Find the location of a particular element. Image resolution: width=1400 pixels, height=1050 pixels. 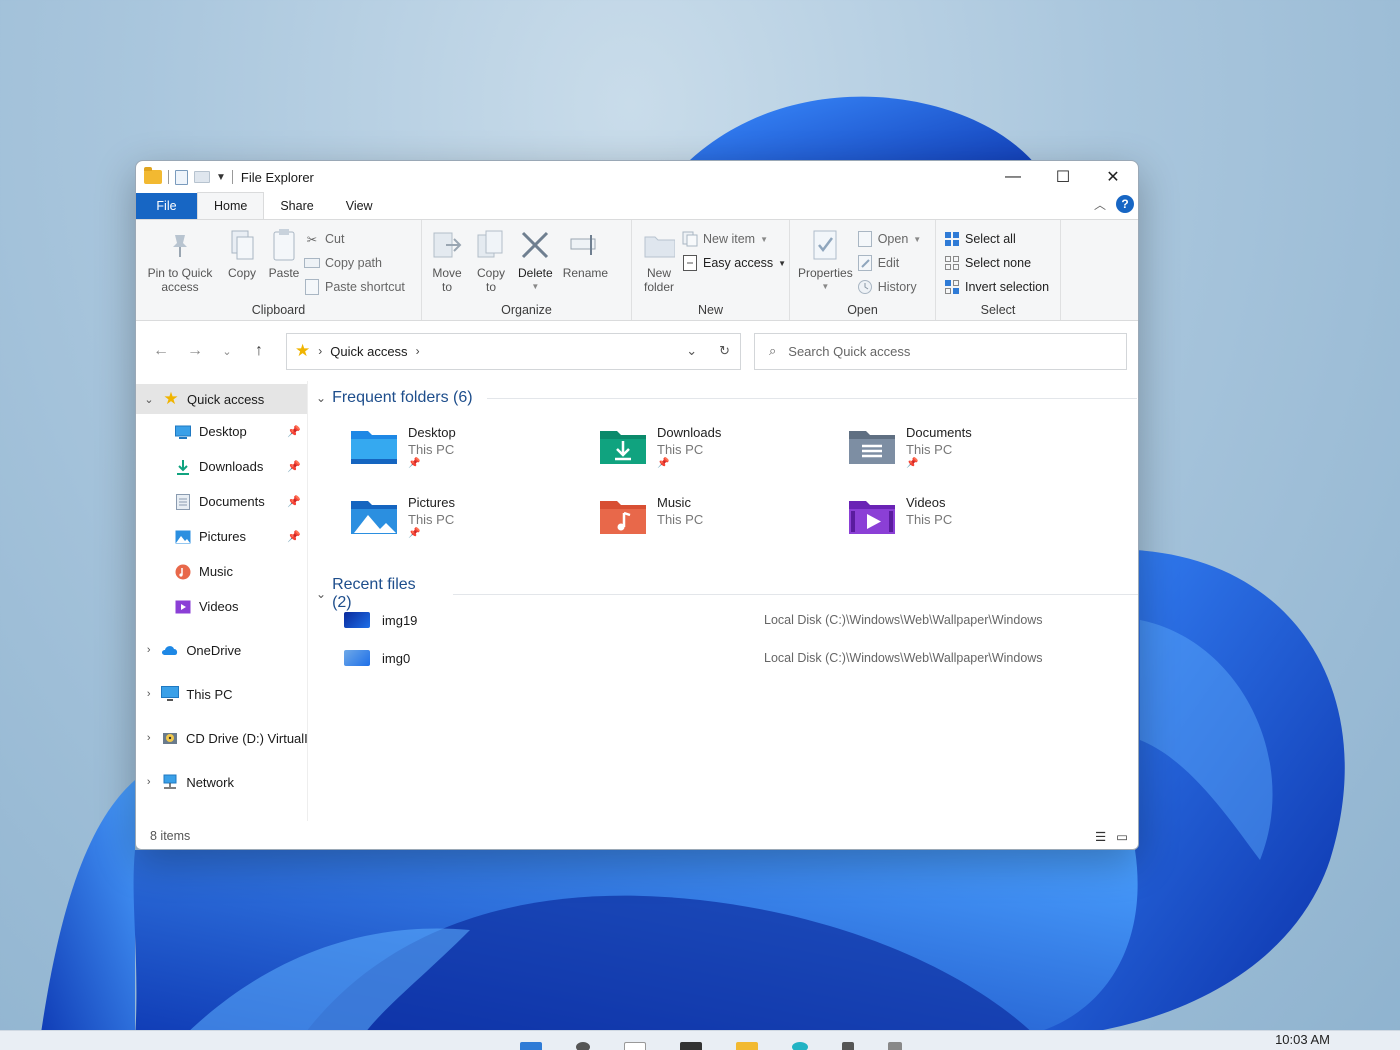

back-arrow-icon: ← is located at coordinates (161, 351).